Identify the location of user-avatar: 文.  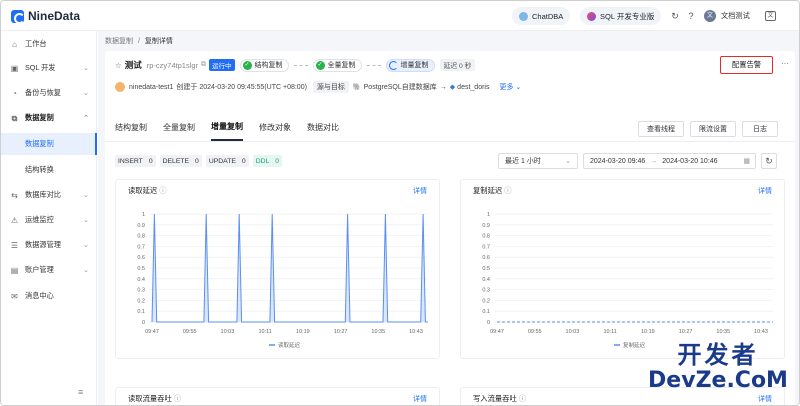
(710, 16).